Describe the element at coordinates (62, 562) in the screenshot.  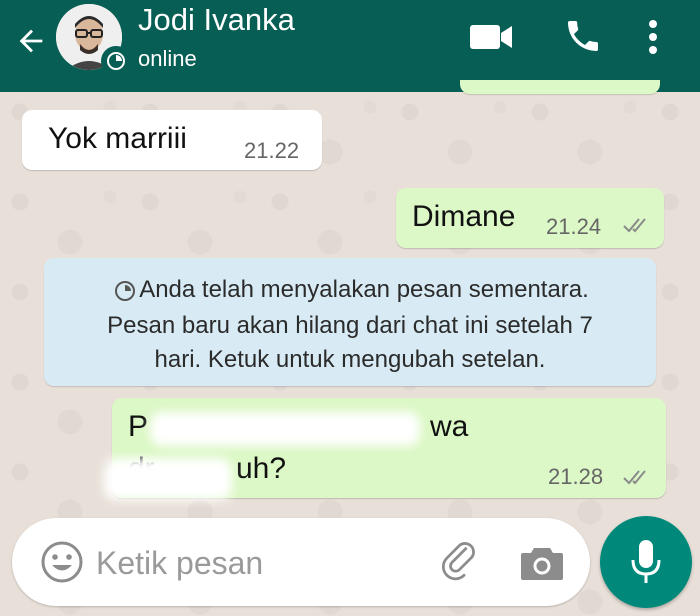
I see `emoji-icon` at that location.